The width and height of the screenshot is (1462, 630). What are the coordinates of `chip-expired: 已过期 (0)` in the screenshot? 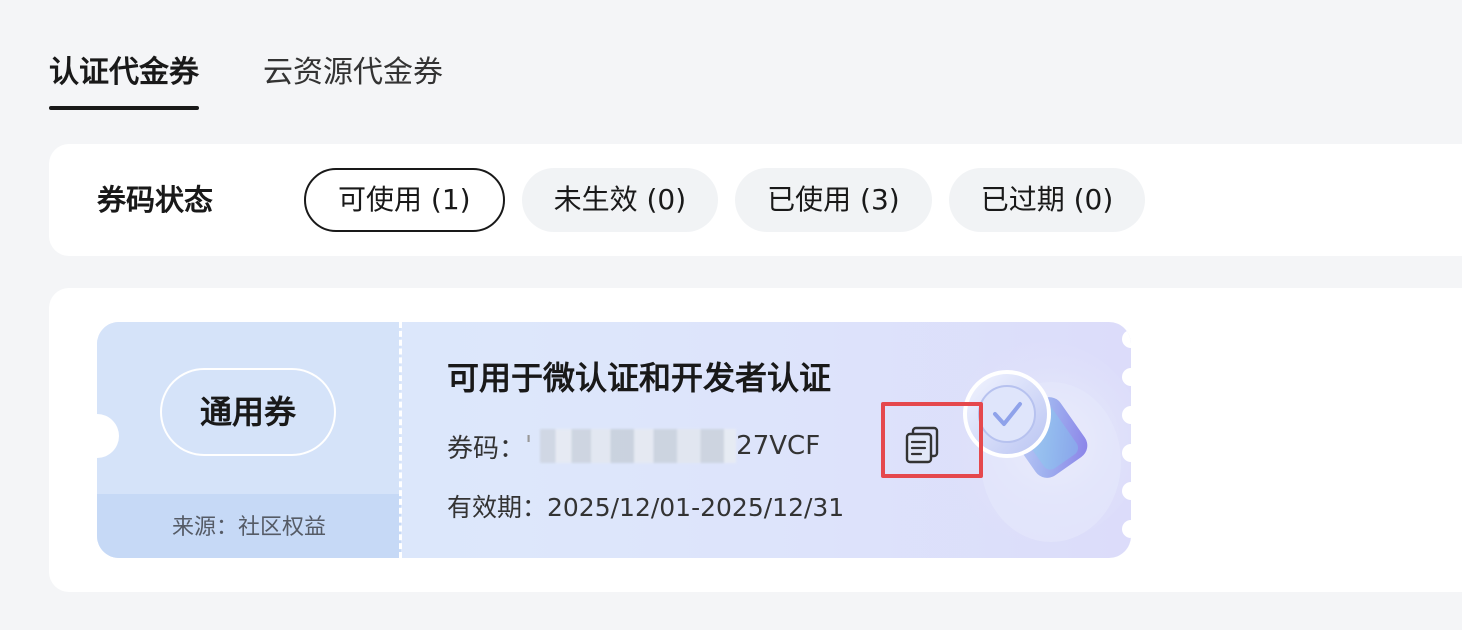 It's located at (1047, 200).